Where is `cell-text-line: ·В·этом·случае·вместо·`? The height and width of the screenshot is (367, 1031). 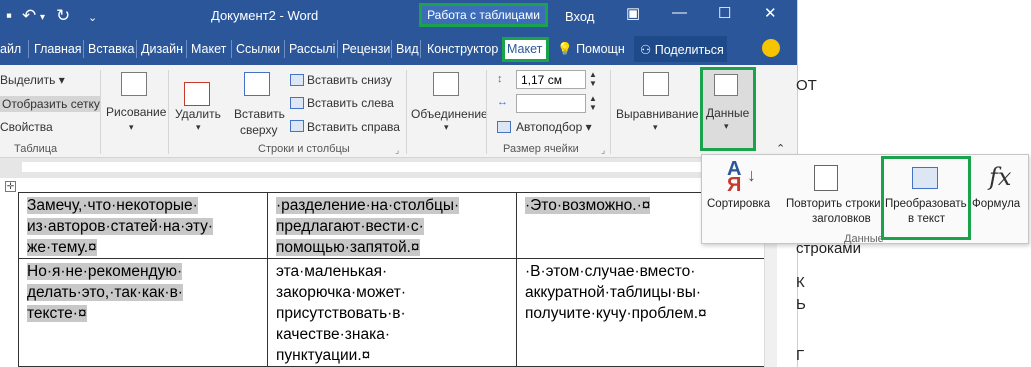 cell-text-line: ·В·этом·случае·вместо· is located at coordinates (610, 271).